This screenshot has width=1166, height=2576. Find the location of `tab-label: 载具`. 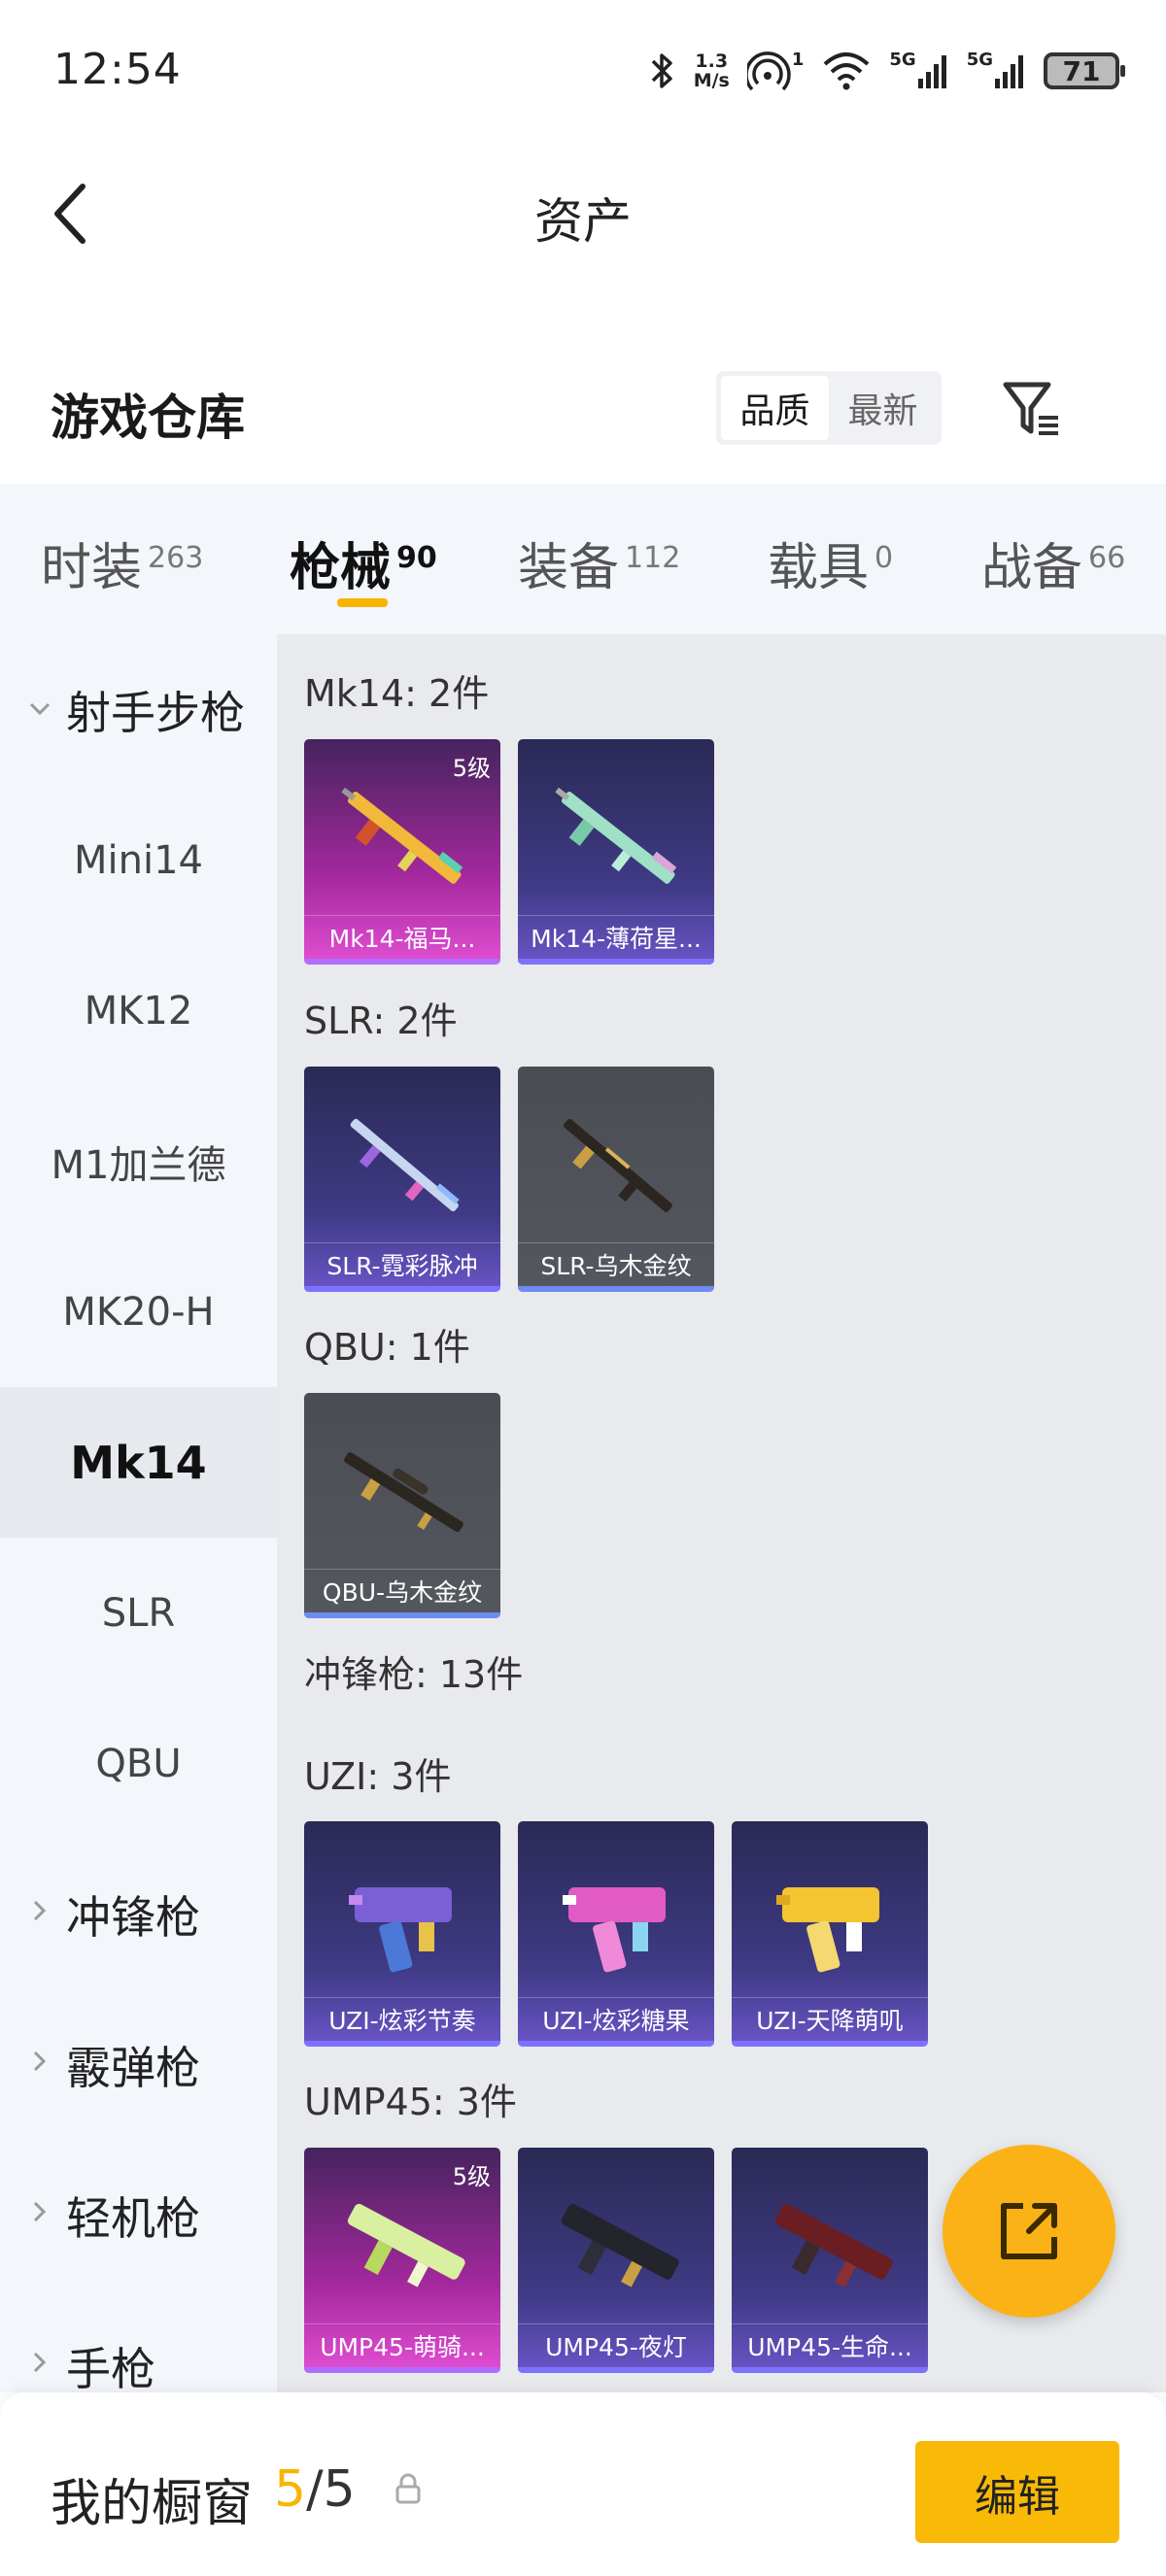

tab-label: 载具 is located at coordinates (819, 568).